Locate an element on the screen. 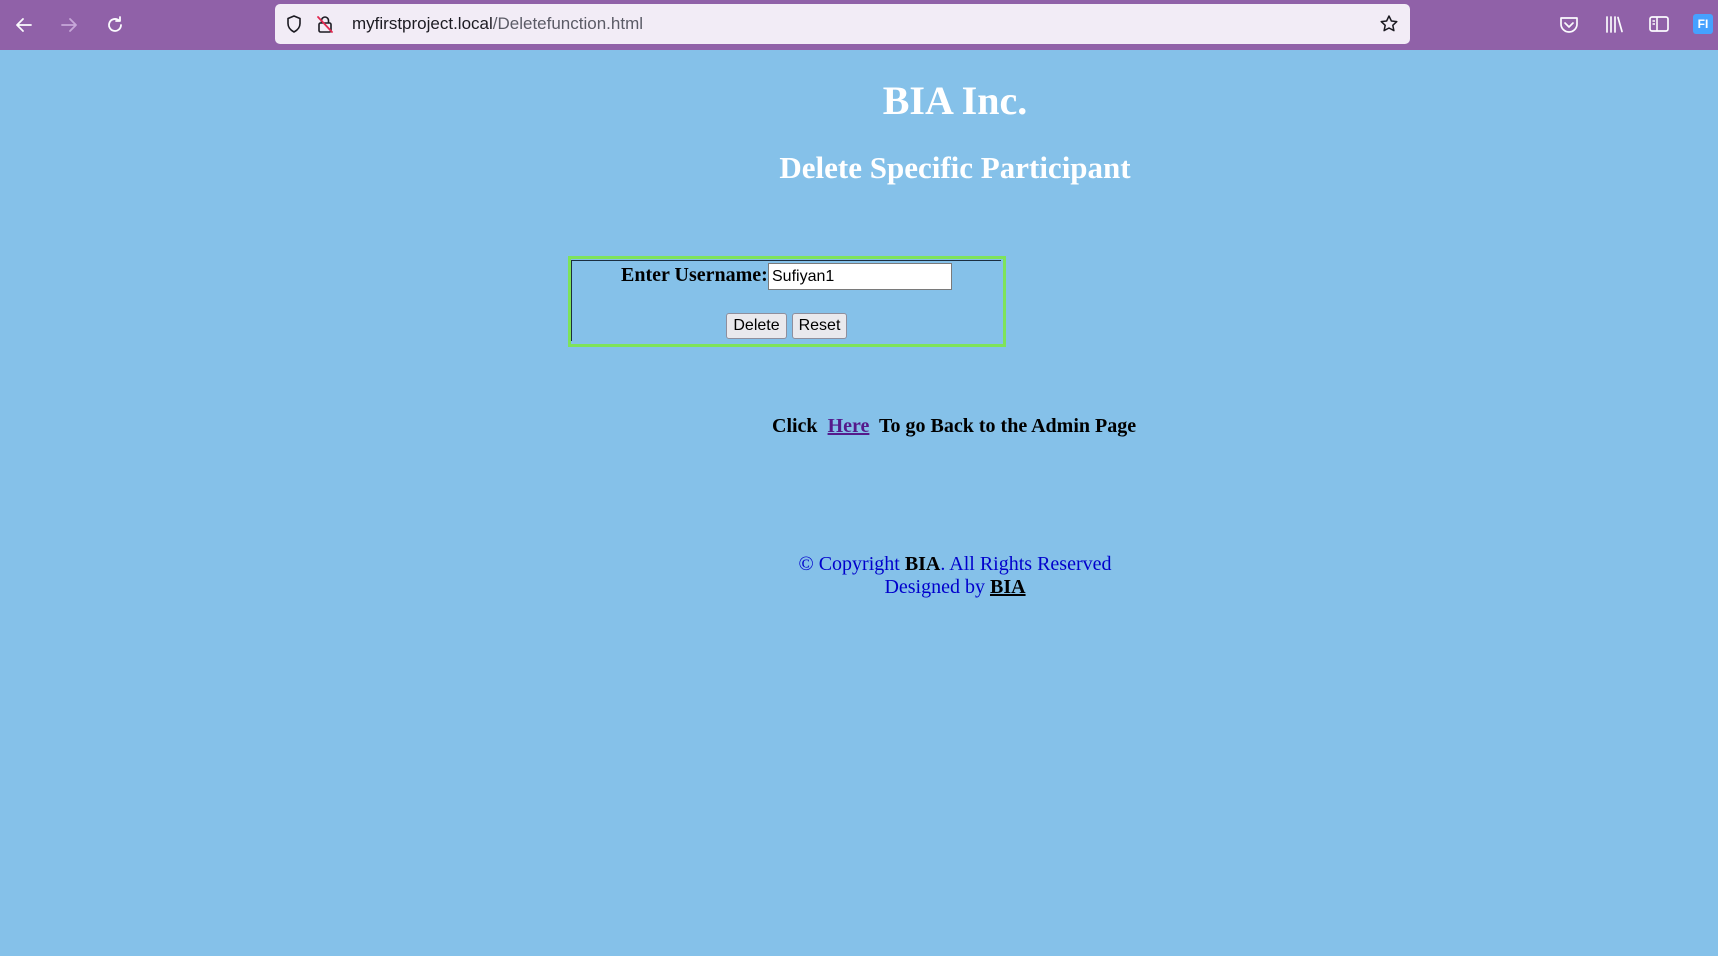 The height and width of the screenshot is (956, 1718). copyright-suffix: . All Rights Reserved is located at coordinates (1026, 564).